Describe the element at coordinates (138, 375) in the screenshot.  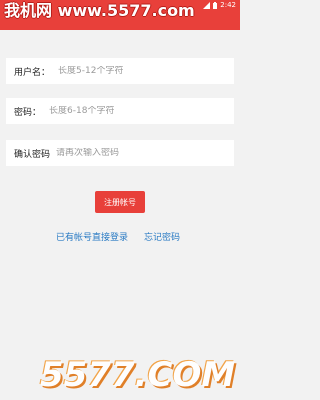
I see `site-watermark-bottom: 5577.COM` at that location.